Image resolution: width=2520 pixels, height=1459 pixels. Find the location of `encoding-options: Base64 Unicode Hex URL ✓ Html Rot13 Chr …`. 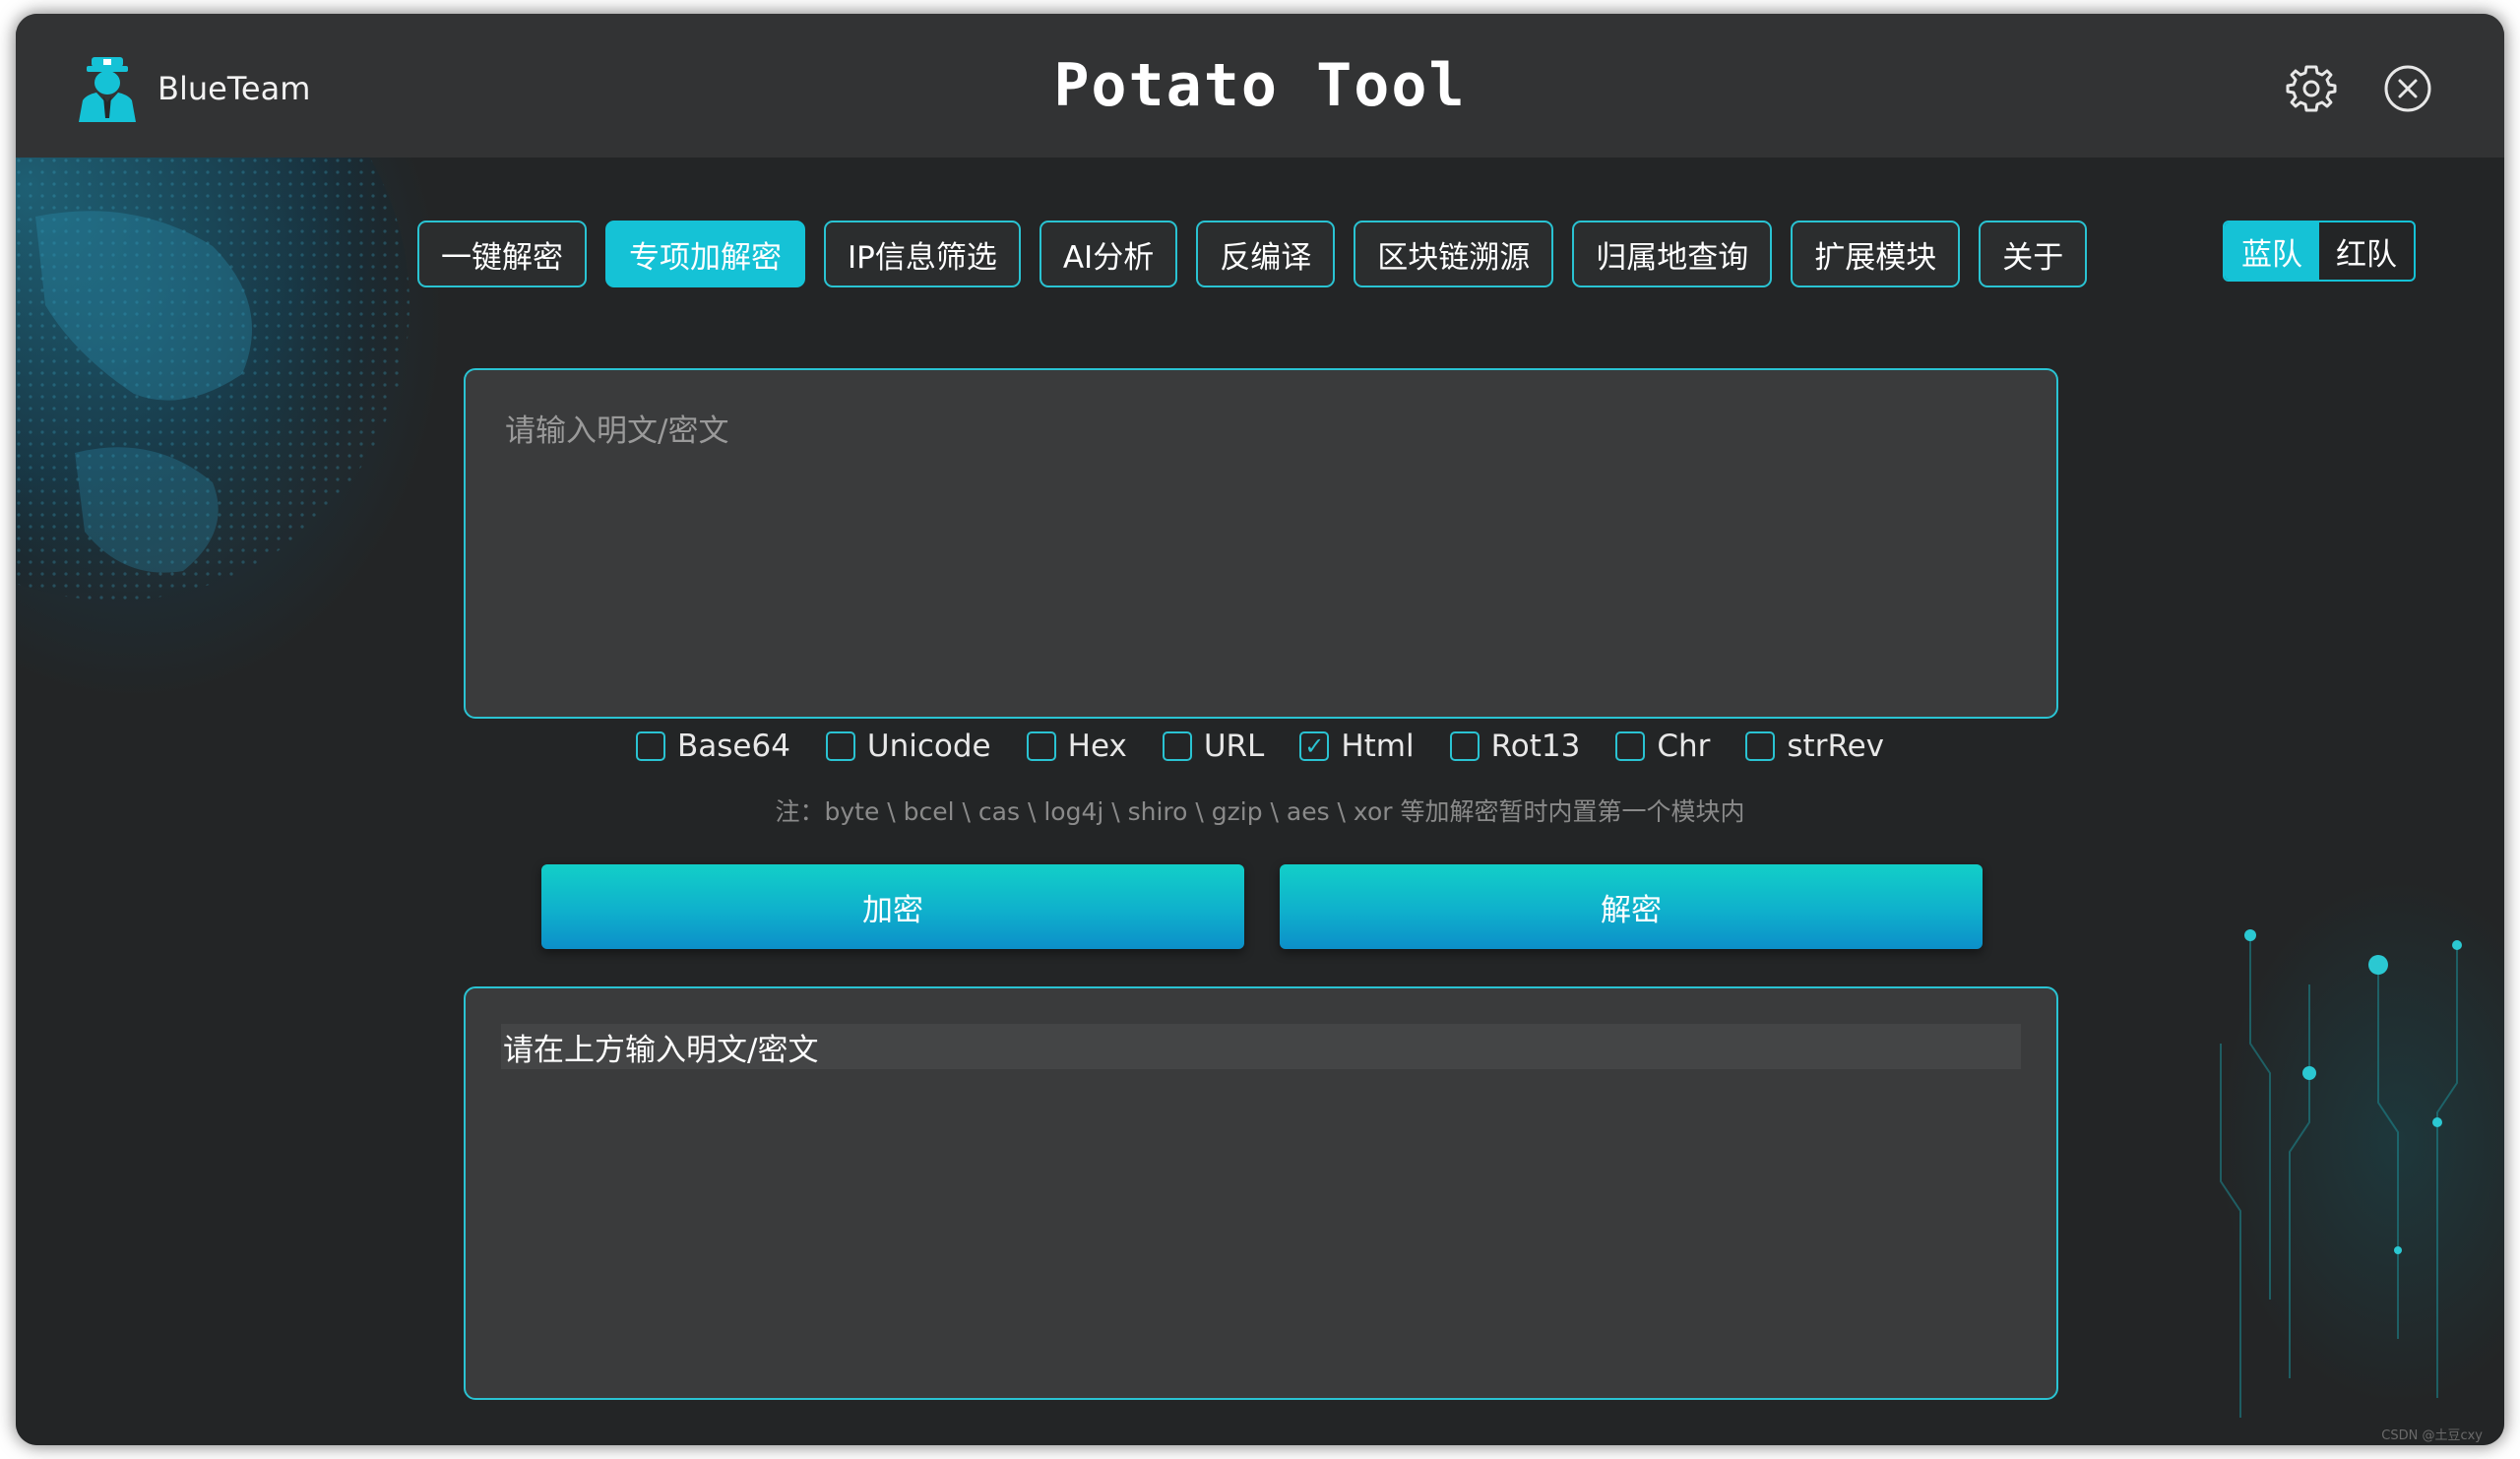

encoding-options: Base64 Unicode Hex URL ✓ Html Rot13 Chr … is located at coordinates (1260, 746).